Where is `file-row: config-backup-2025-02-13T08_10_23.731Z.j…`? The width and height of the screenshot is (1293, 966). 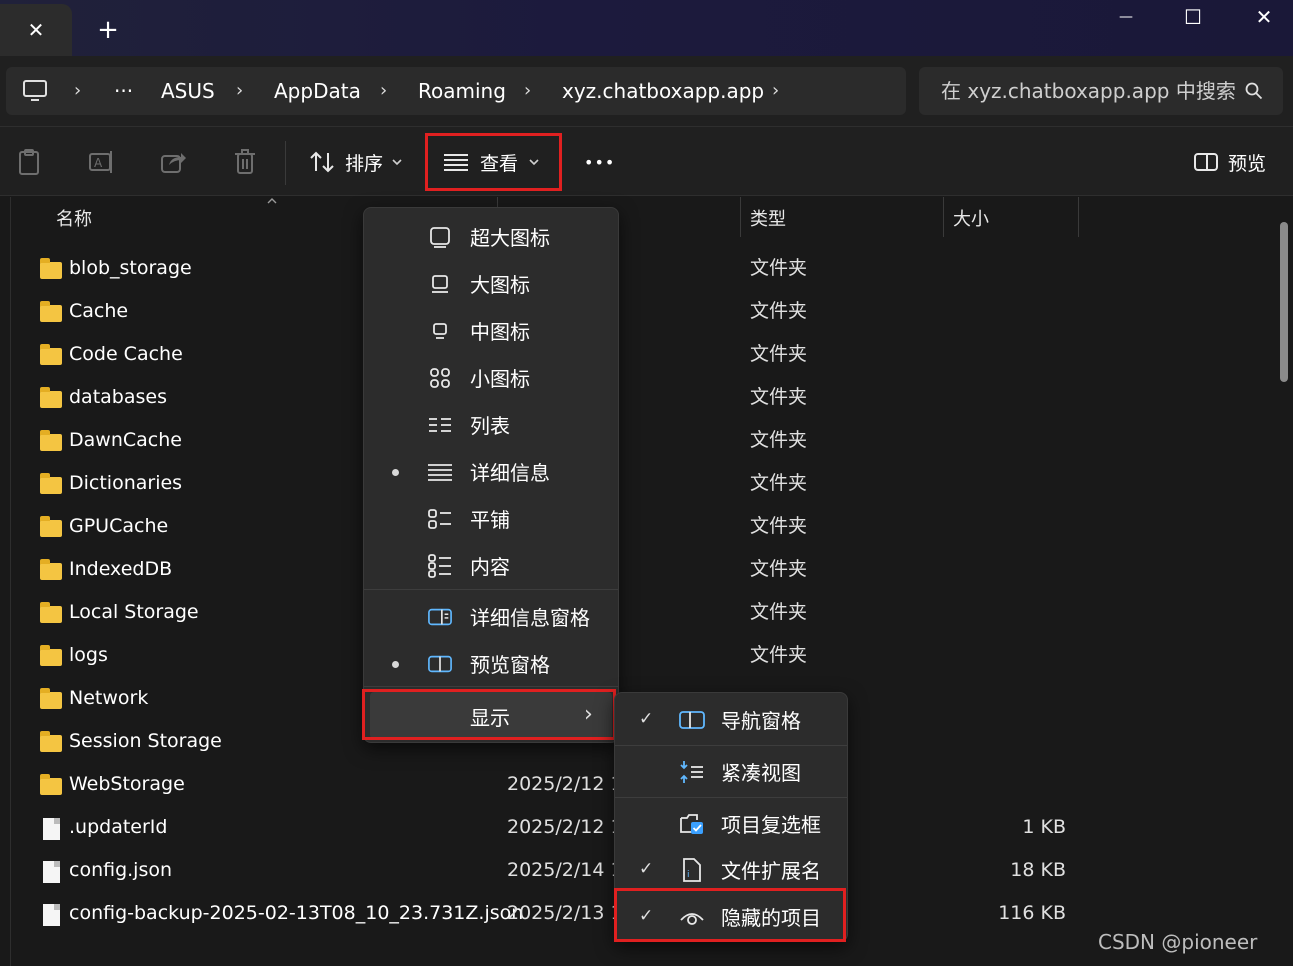
file-row: config-backup-2025-02-13T08_10_23.731Z.j… is located at coordinates (561, 916).